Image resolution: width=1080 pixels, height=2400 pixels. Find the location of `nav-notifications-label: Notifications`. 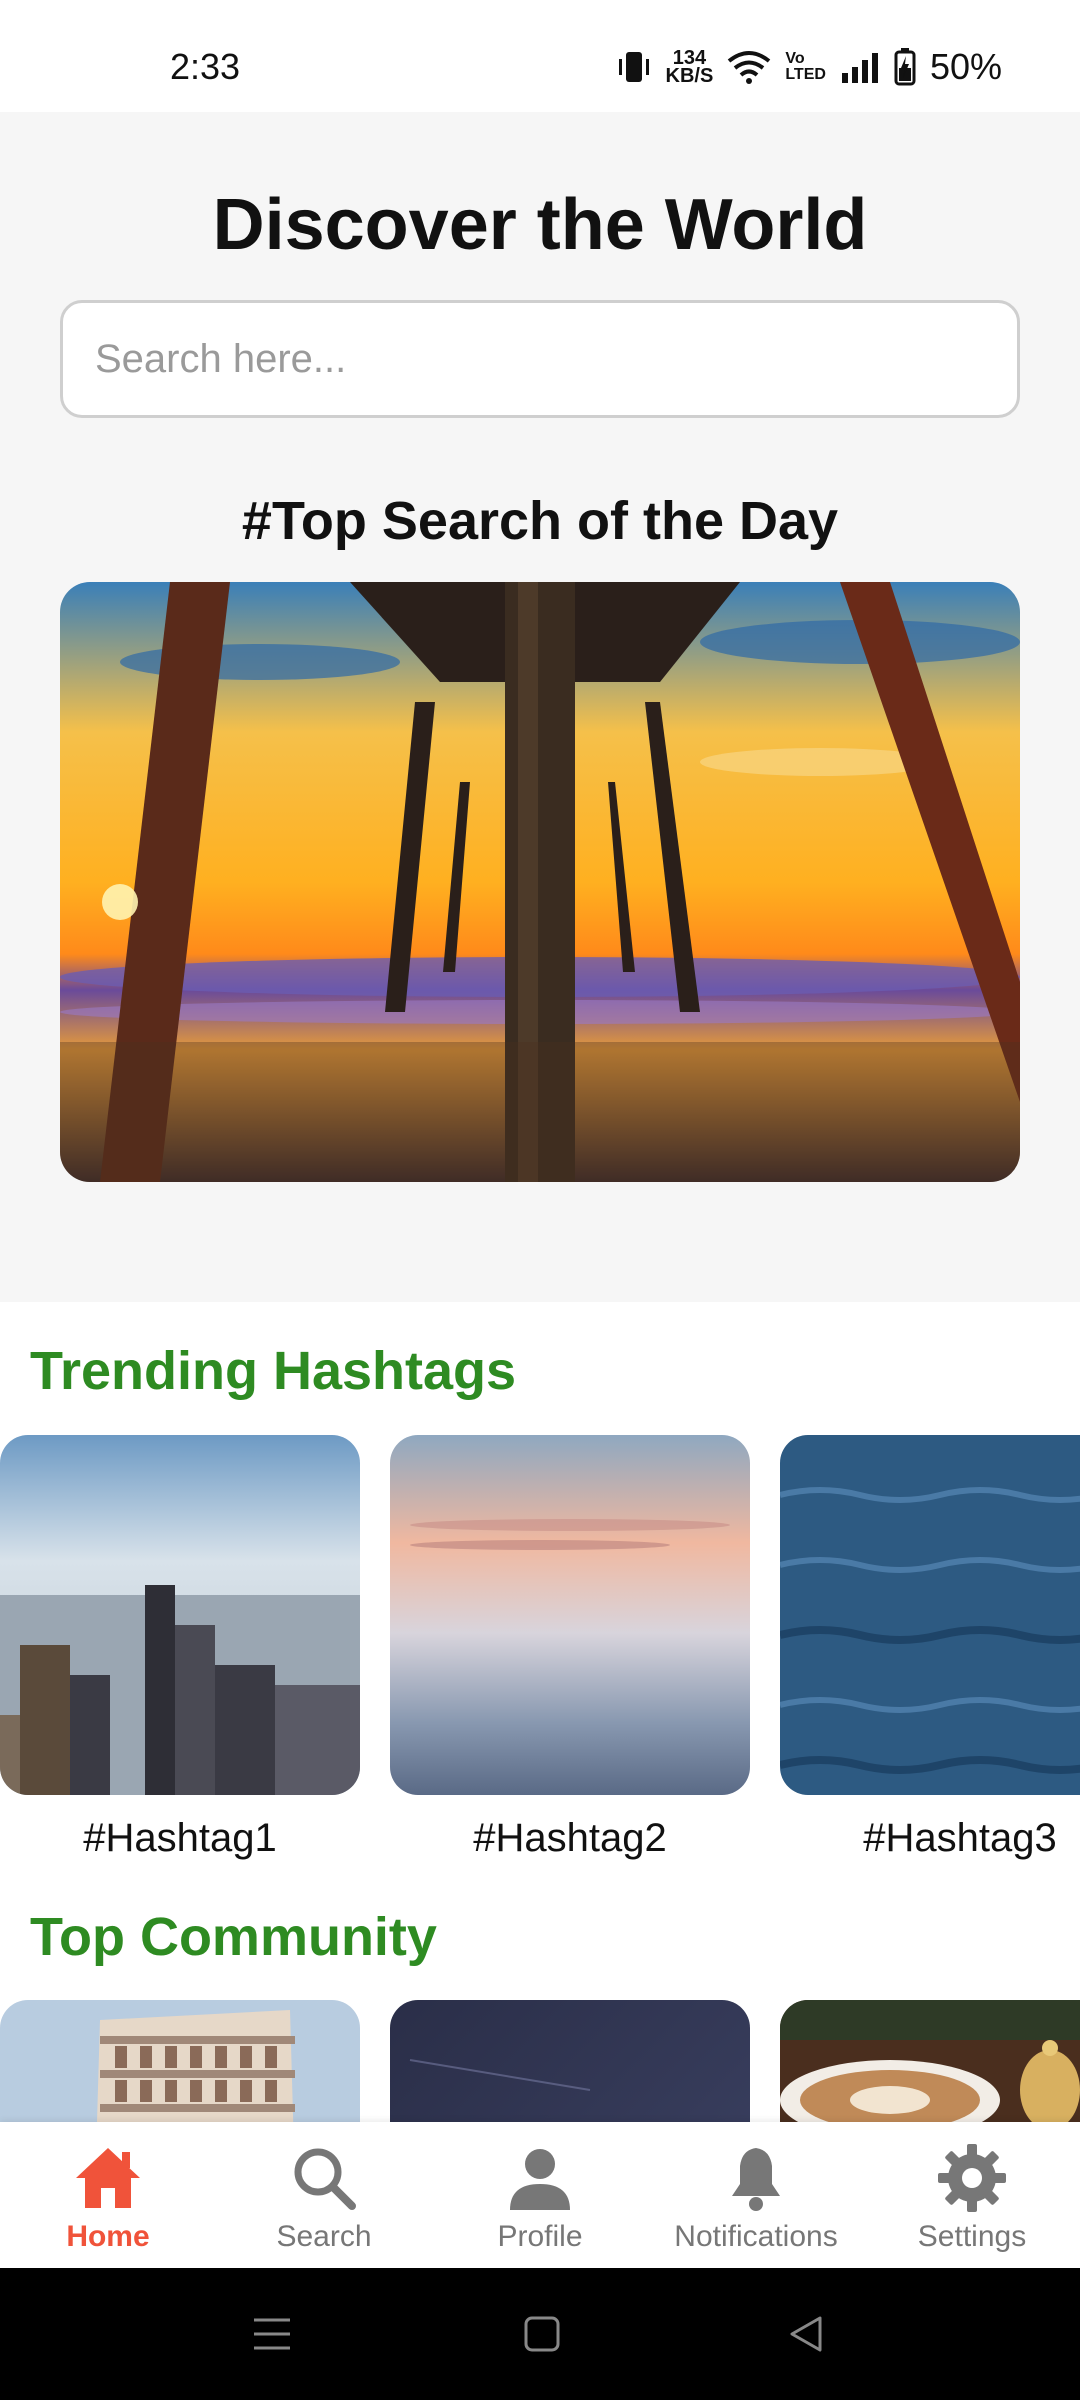

nav-notifications-label: Notifications is located at coordinates (756, 2236).